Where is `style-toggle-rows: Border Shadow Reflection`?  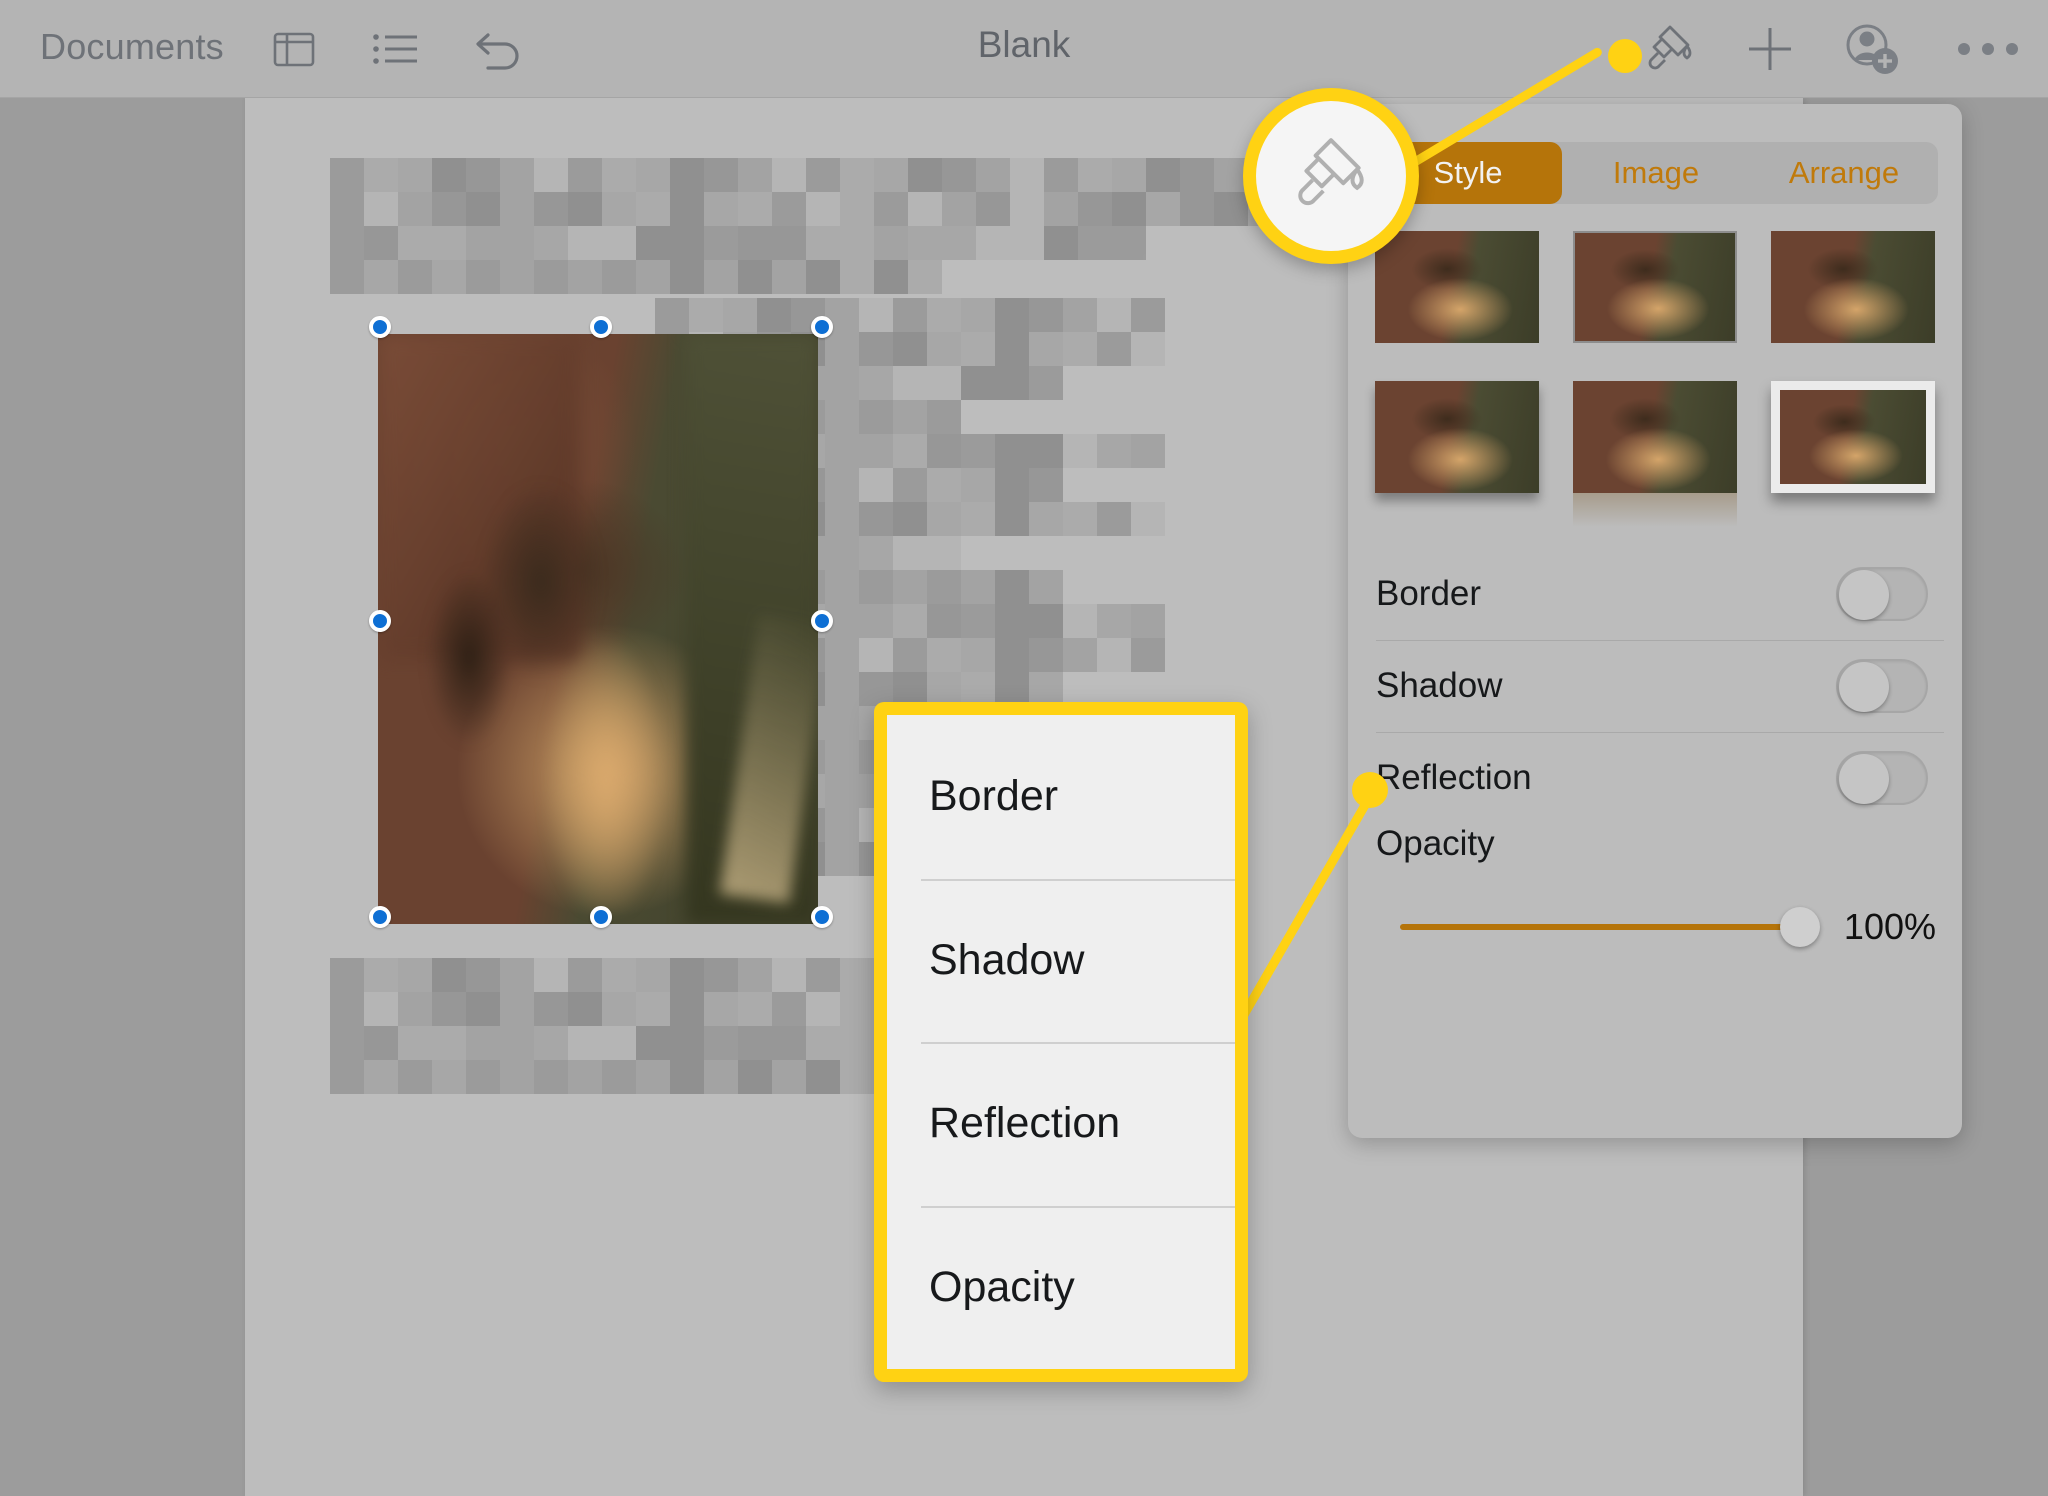 style-toggle-rows: Border Shadow Reflection is located at coordinates (1655, 686).